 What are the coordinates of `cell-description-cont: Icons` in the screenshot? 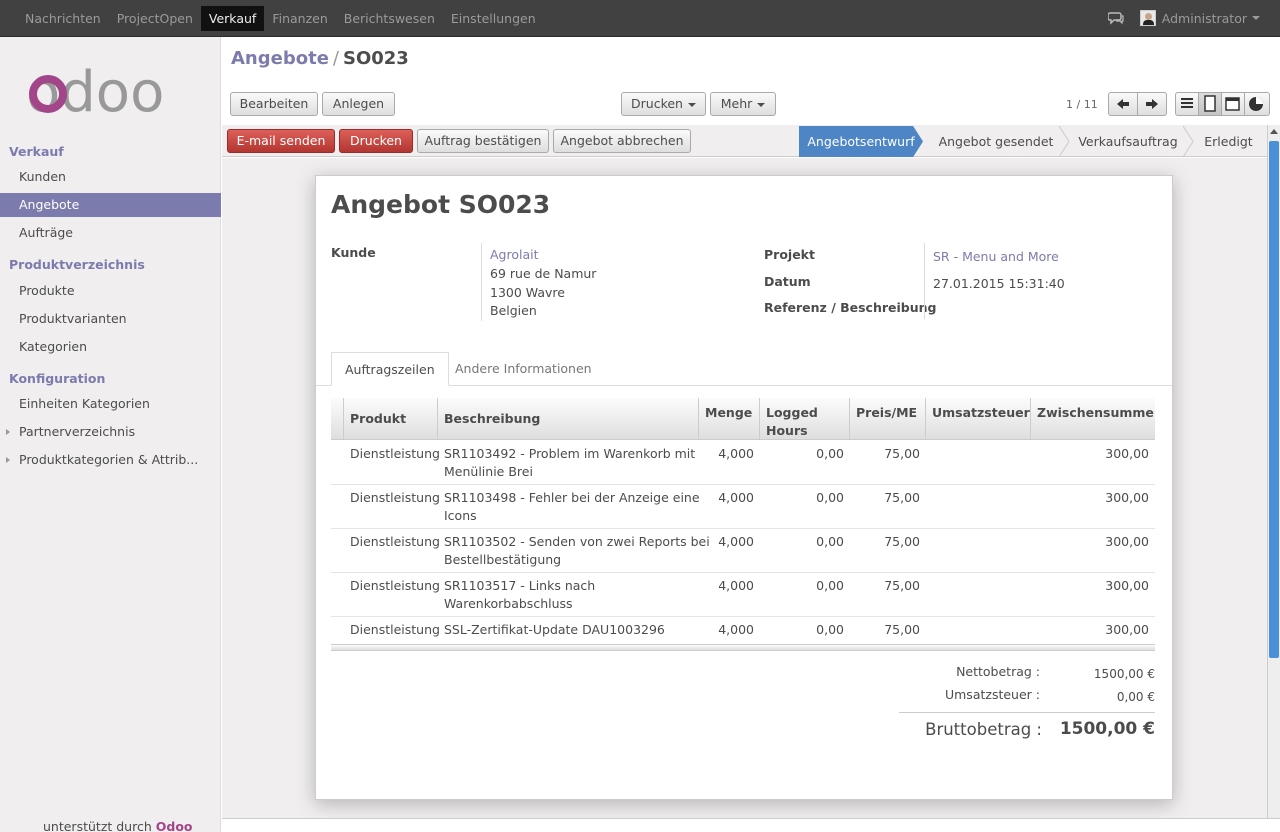 It's located at (460, 516).